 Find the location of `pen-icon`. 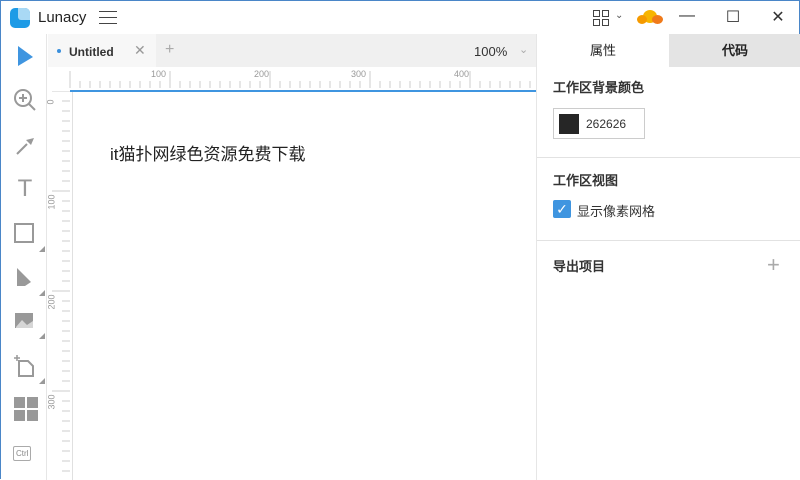

pen-icon is located at coordinates (24, 277).